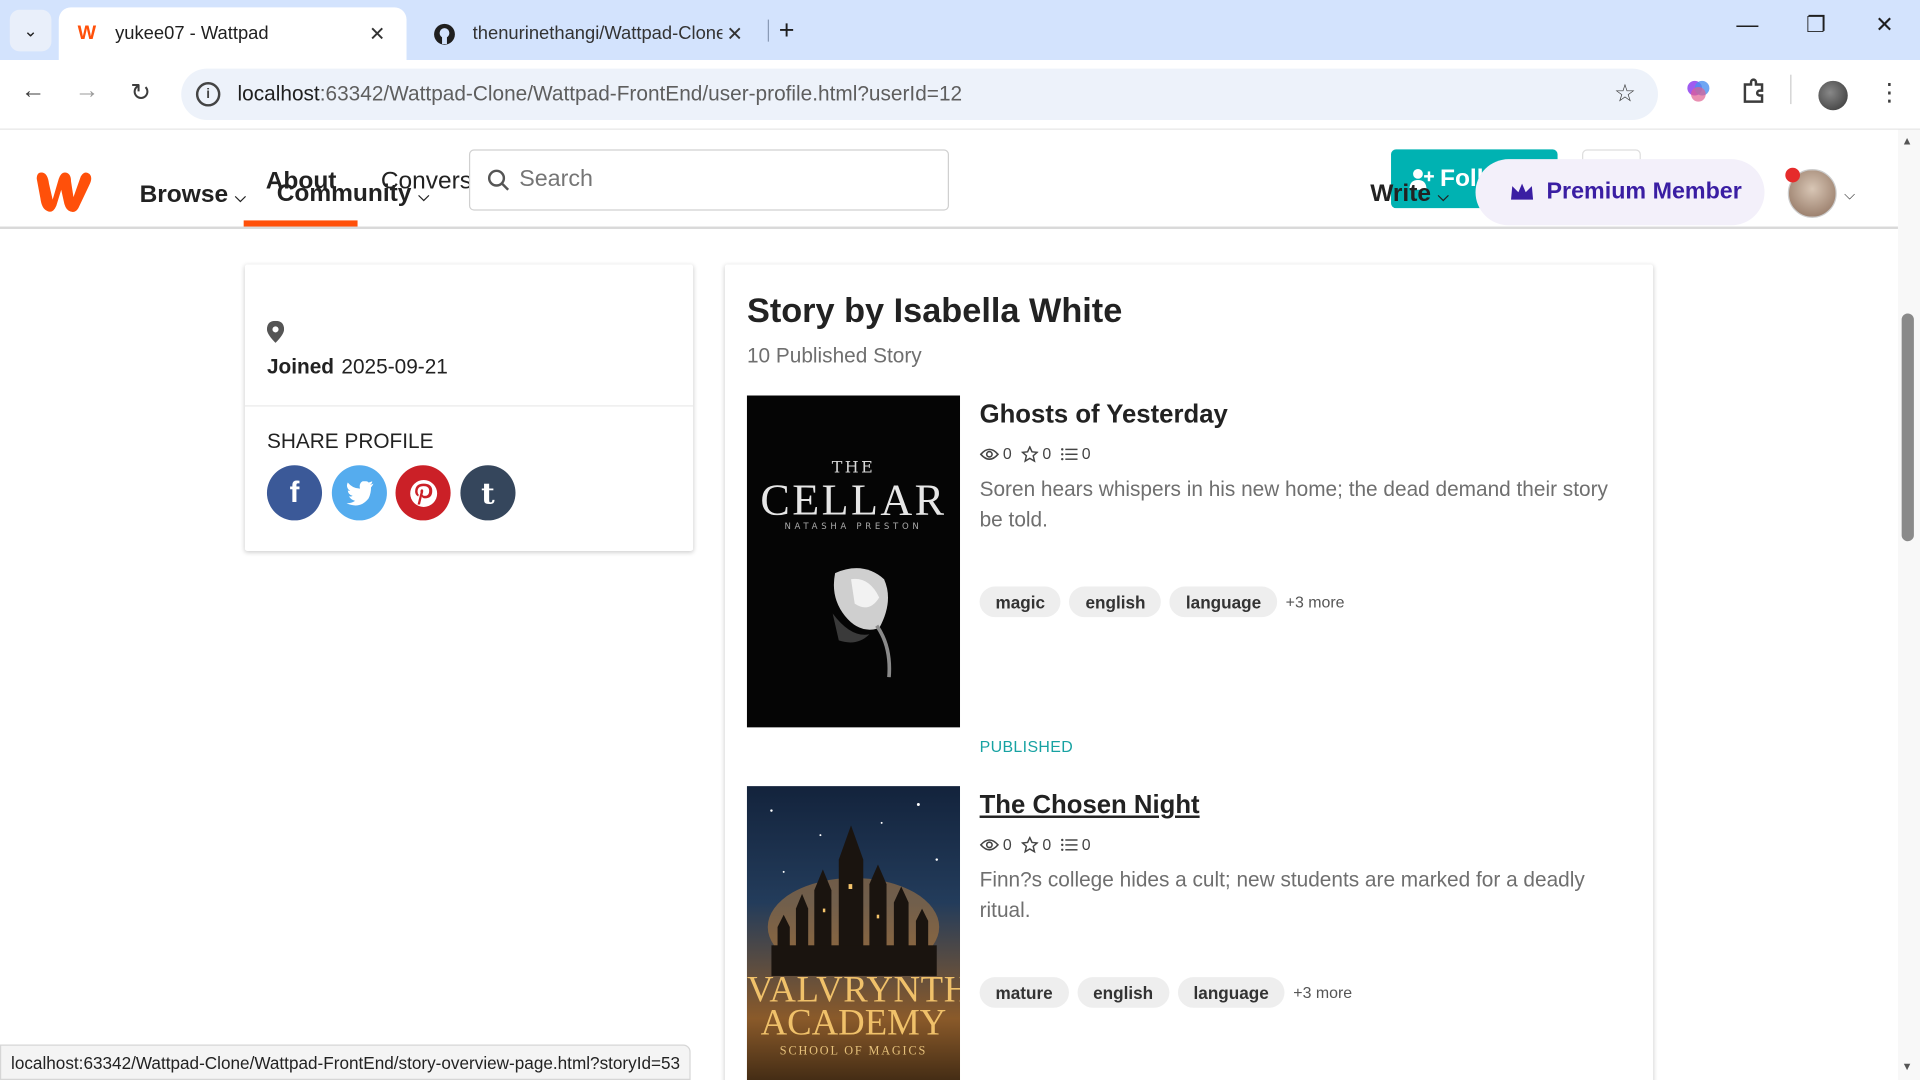  What do you see at coordinates (1833, 95) in the screenshot?
I see `browser-profile-avatar` at bounding box center [1833, 95].